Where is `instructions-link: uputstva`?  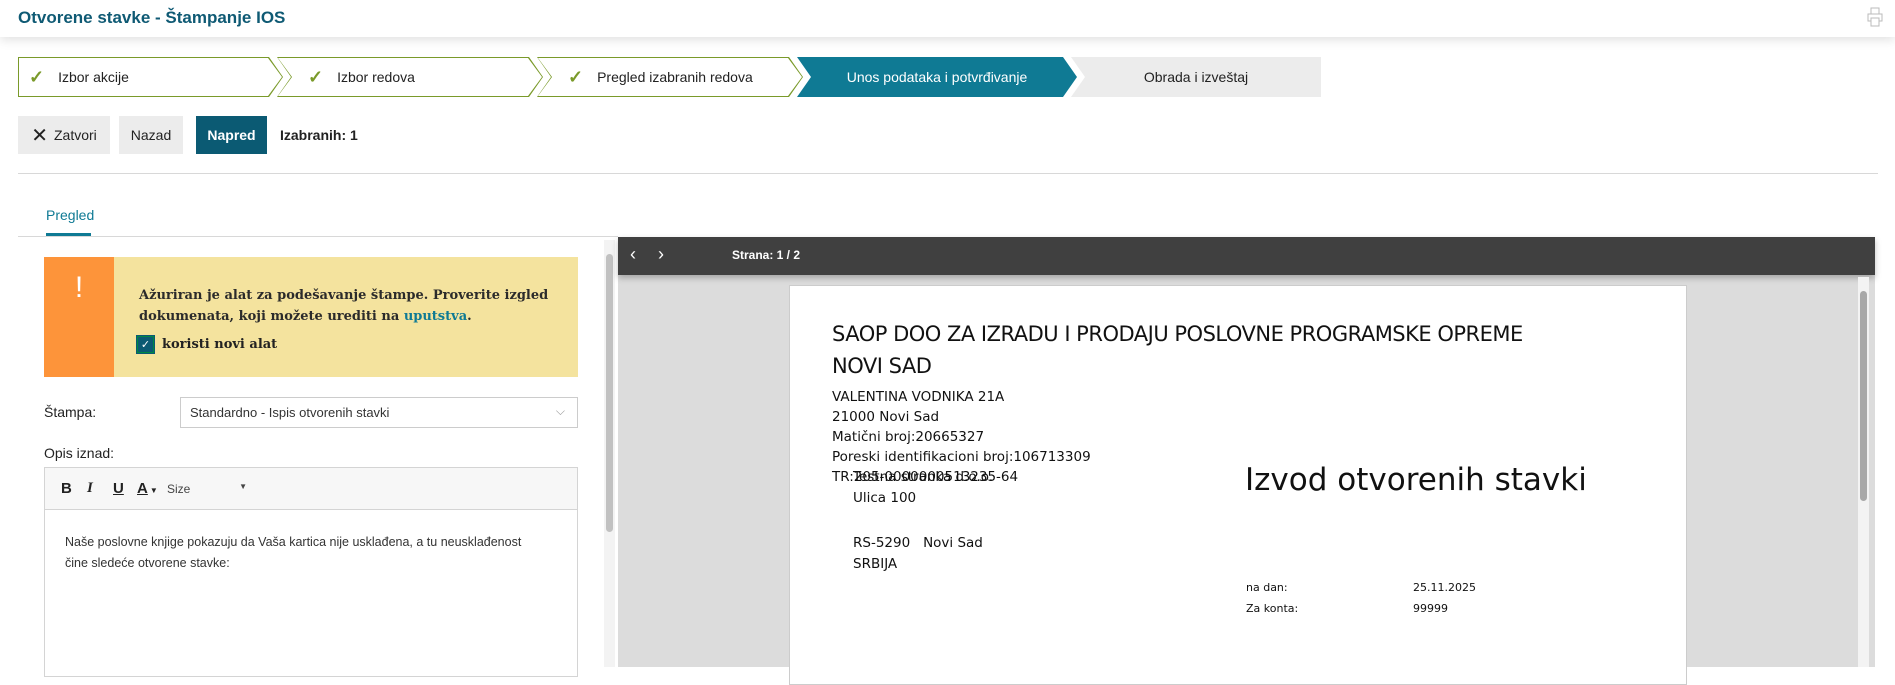
instructions-link: uputstva is located at coordinates (435, 316).